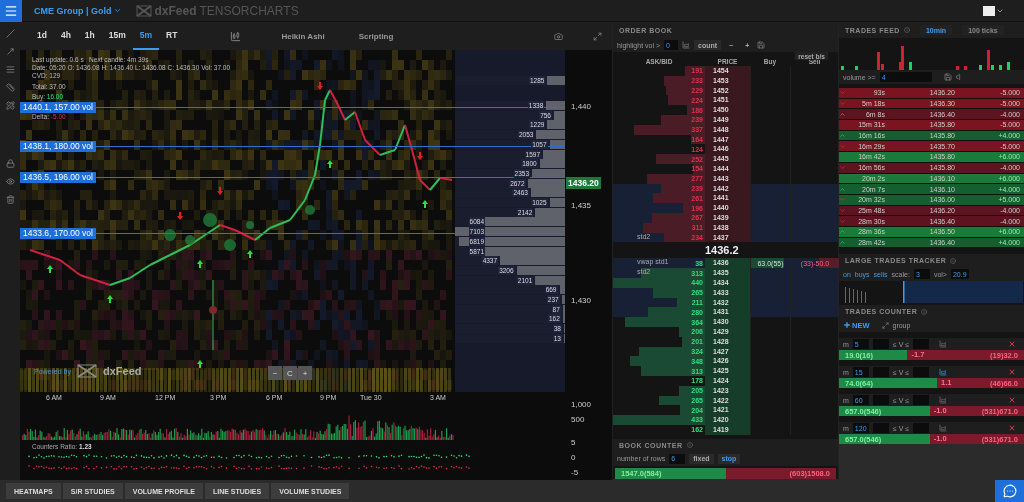  What do you see at coordinates (10, 51) in the screenshot?
I see `arrow-tool-icon` at bounding box center [10, 51].